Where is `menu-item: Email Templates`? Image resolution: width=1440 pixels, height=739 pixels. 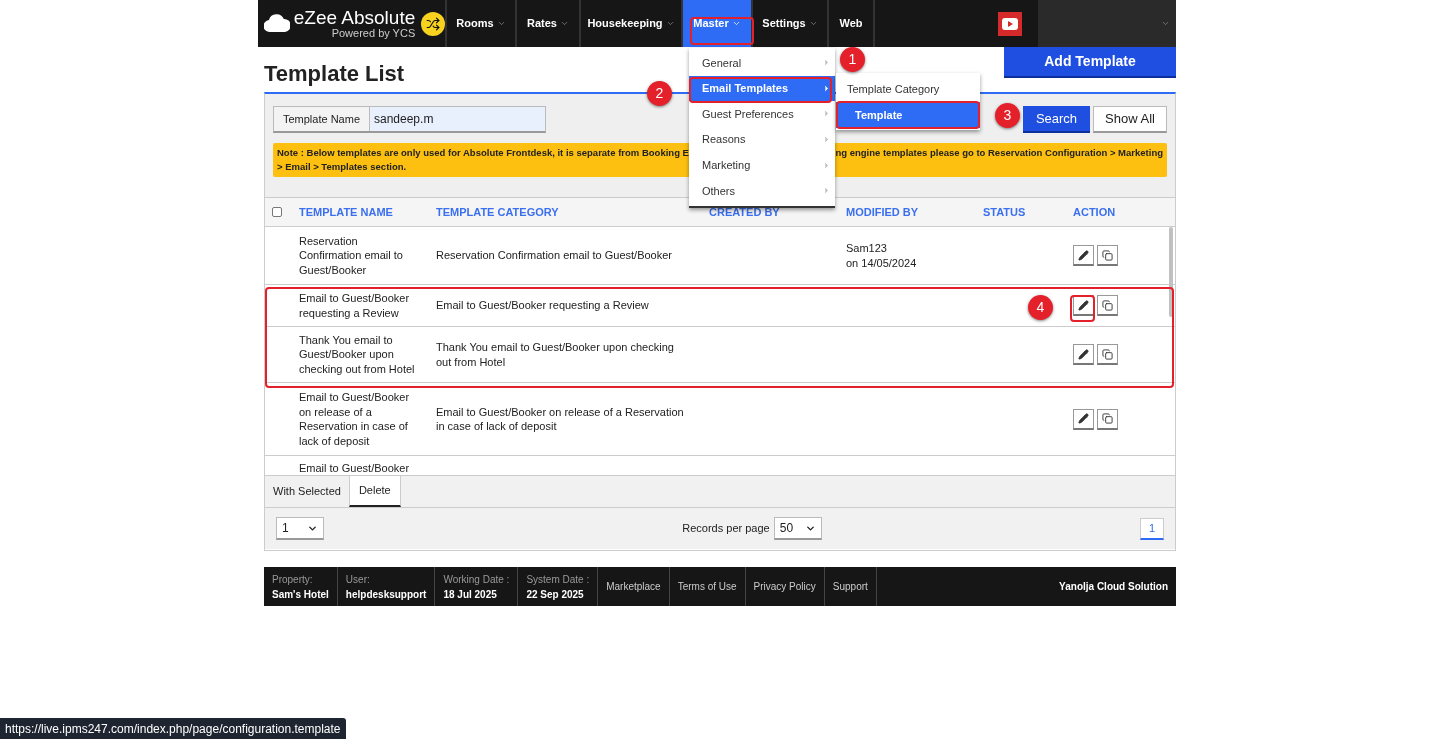
menu-item: Email Templates is located at coordinates (762, 88).